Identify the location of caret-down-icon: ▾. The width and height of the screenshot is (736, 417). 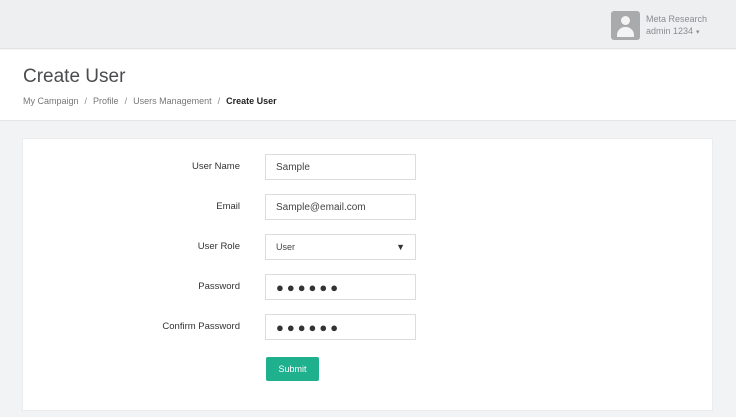
(698, 32).